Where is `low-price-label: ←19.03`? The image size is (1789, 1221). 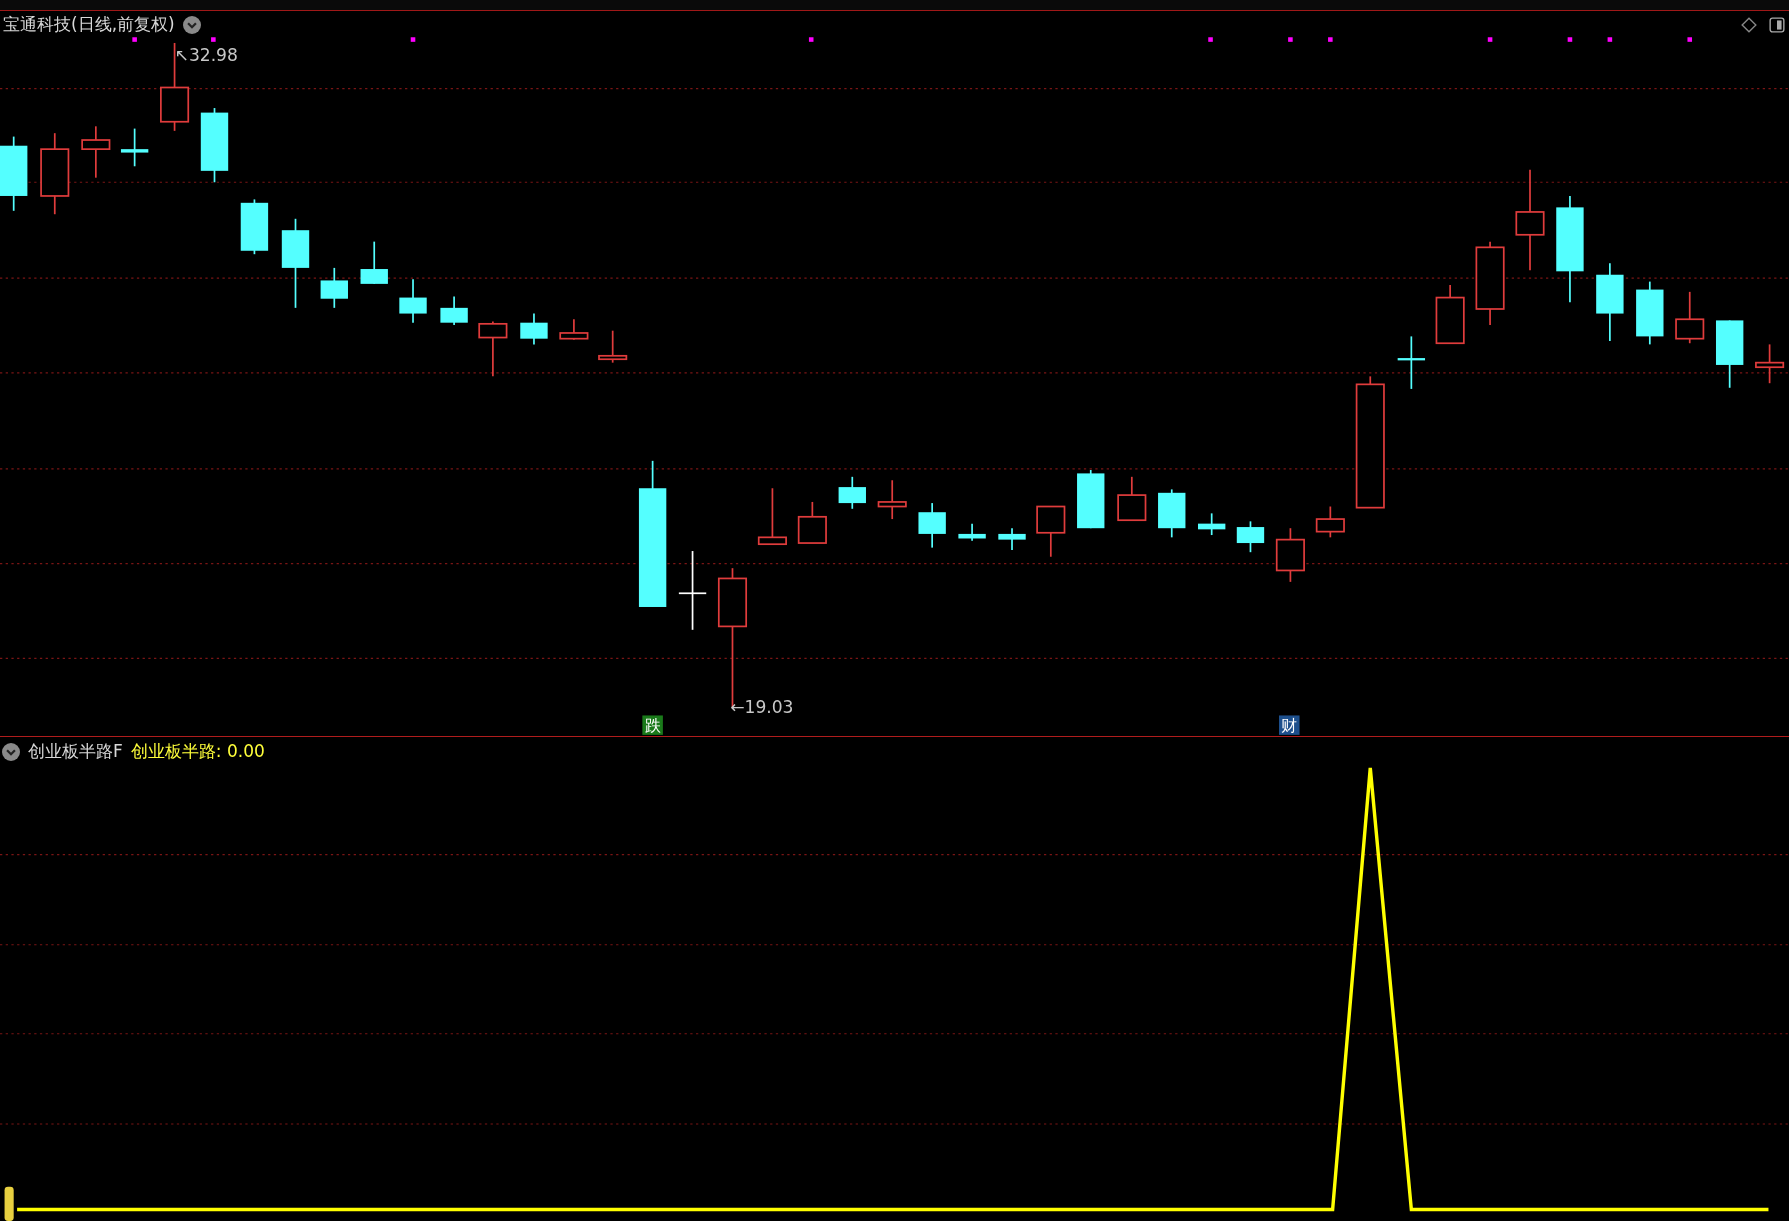
low-price-label: ←19.03 is located at coordinates (762, 707).